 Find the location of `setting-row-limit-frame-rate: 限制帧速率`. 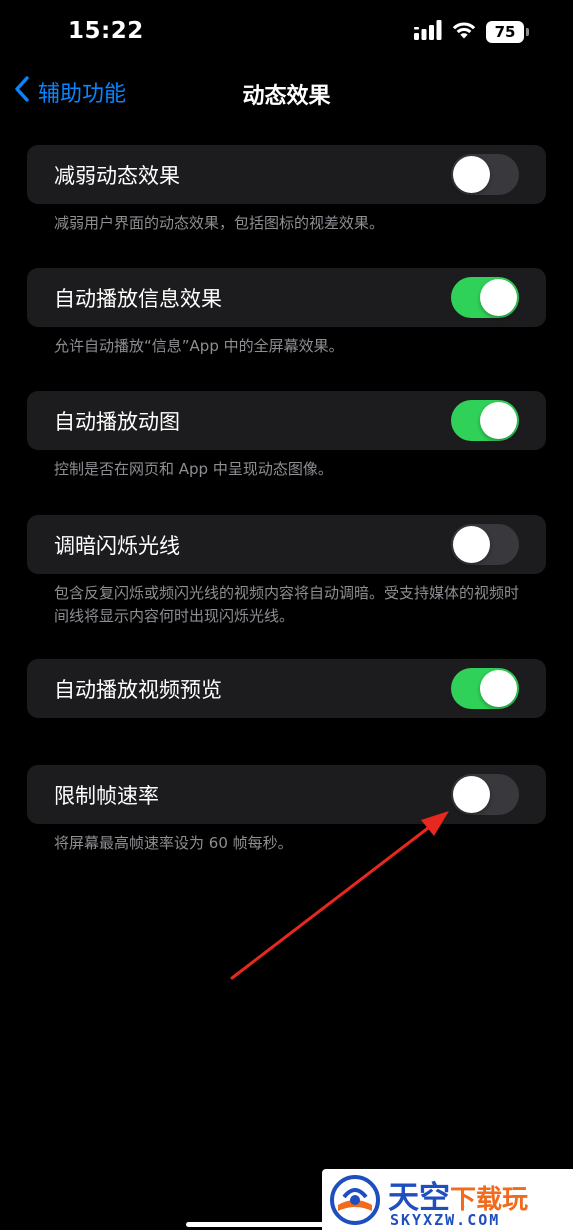

setting-row-limit-frame-rate: 限制帧速率 is located at coordinates (286, 794).